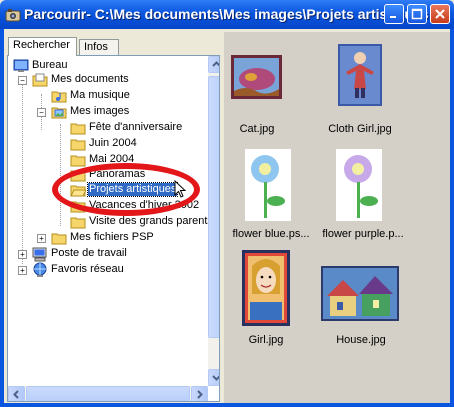 The height and width of the screenshot is (407, 454). What do you see at coordinates (213, 207) in the screenshot?
I see `vertical-scroll-thumb` at bounding box center [213, 207].